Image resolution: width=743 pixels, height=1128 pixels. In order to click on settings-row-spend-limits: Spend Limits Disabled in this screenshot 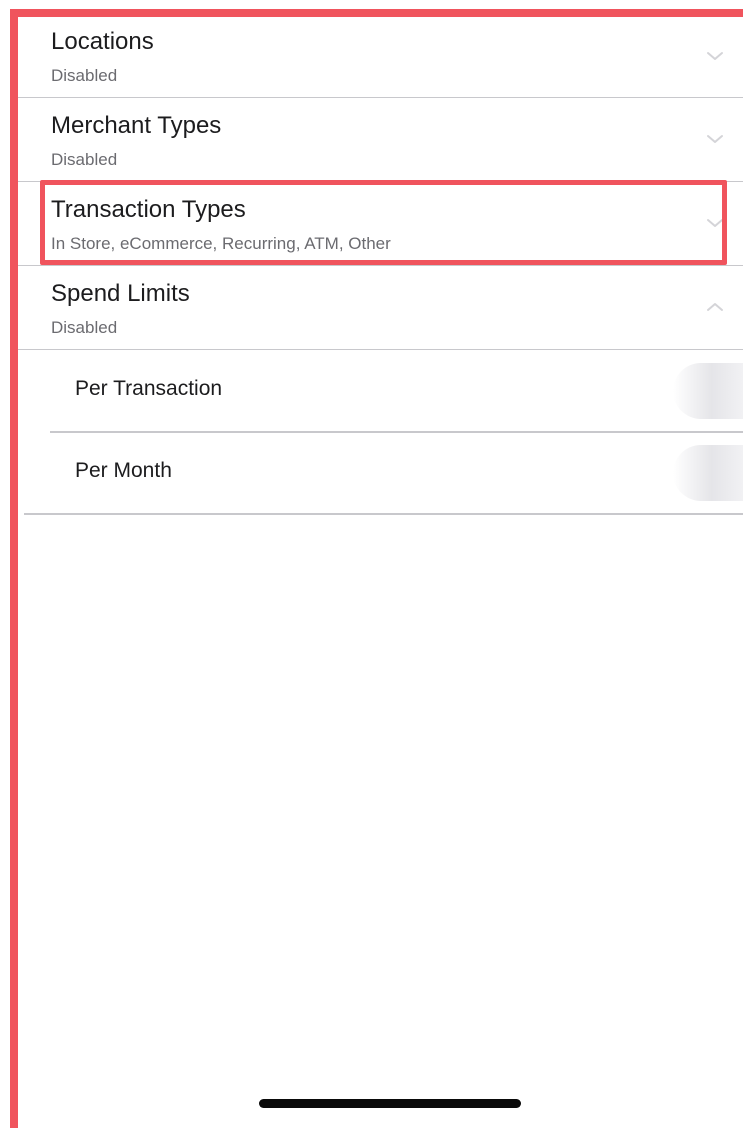, I will do `click(380, 308)`.